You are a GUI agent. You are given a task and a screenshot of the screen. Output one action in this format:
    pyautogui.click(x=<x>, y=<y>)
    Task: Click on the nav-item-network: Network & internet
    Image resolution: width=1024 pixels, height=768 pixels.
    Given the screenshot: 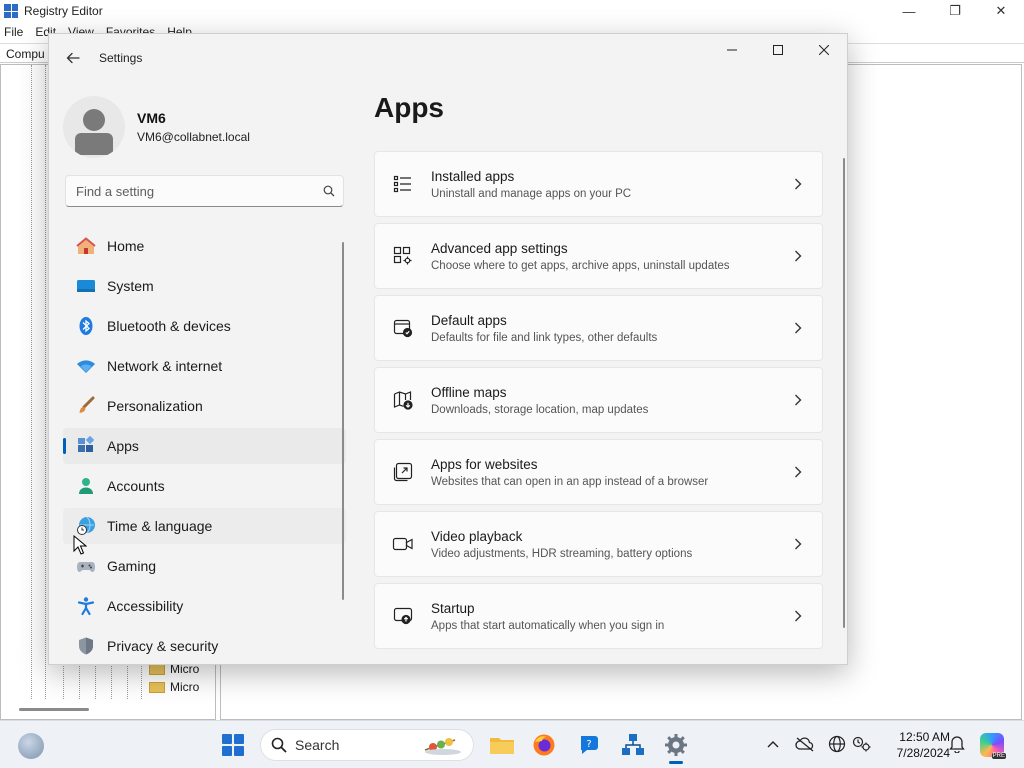 What is the action you would take?
    pyautogui.click(x=204, y=366)
    